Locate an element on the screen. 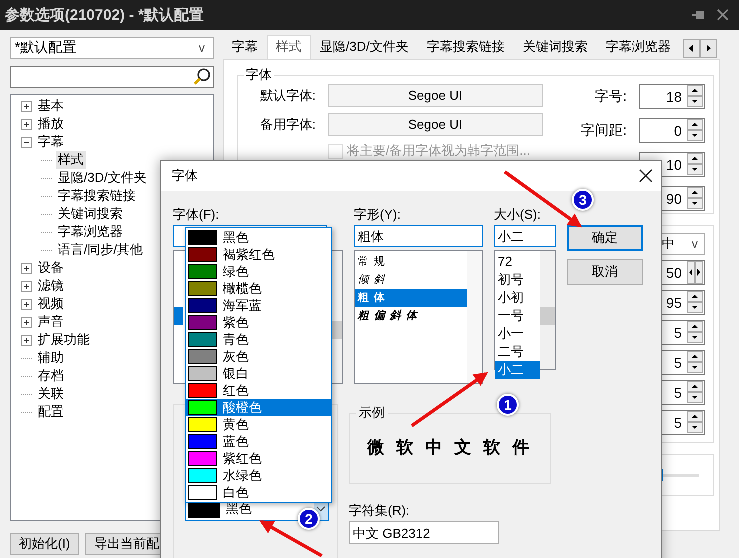 This screenshot has height=558, width=739. color-option: 蓝色 is located at coordinates (258, 441).